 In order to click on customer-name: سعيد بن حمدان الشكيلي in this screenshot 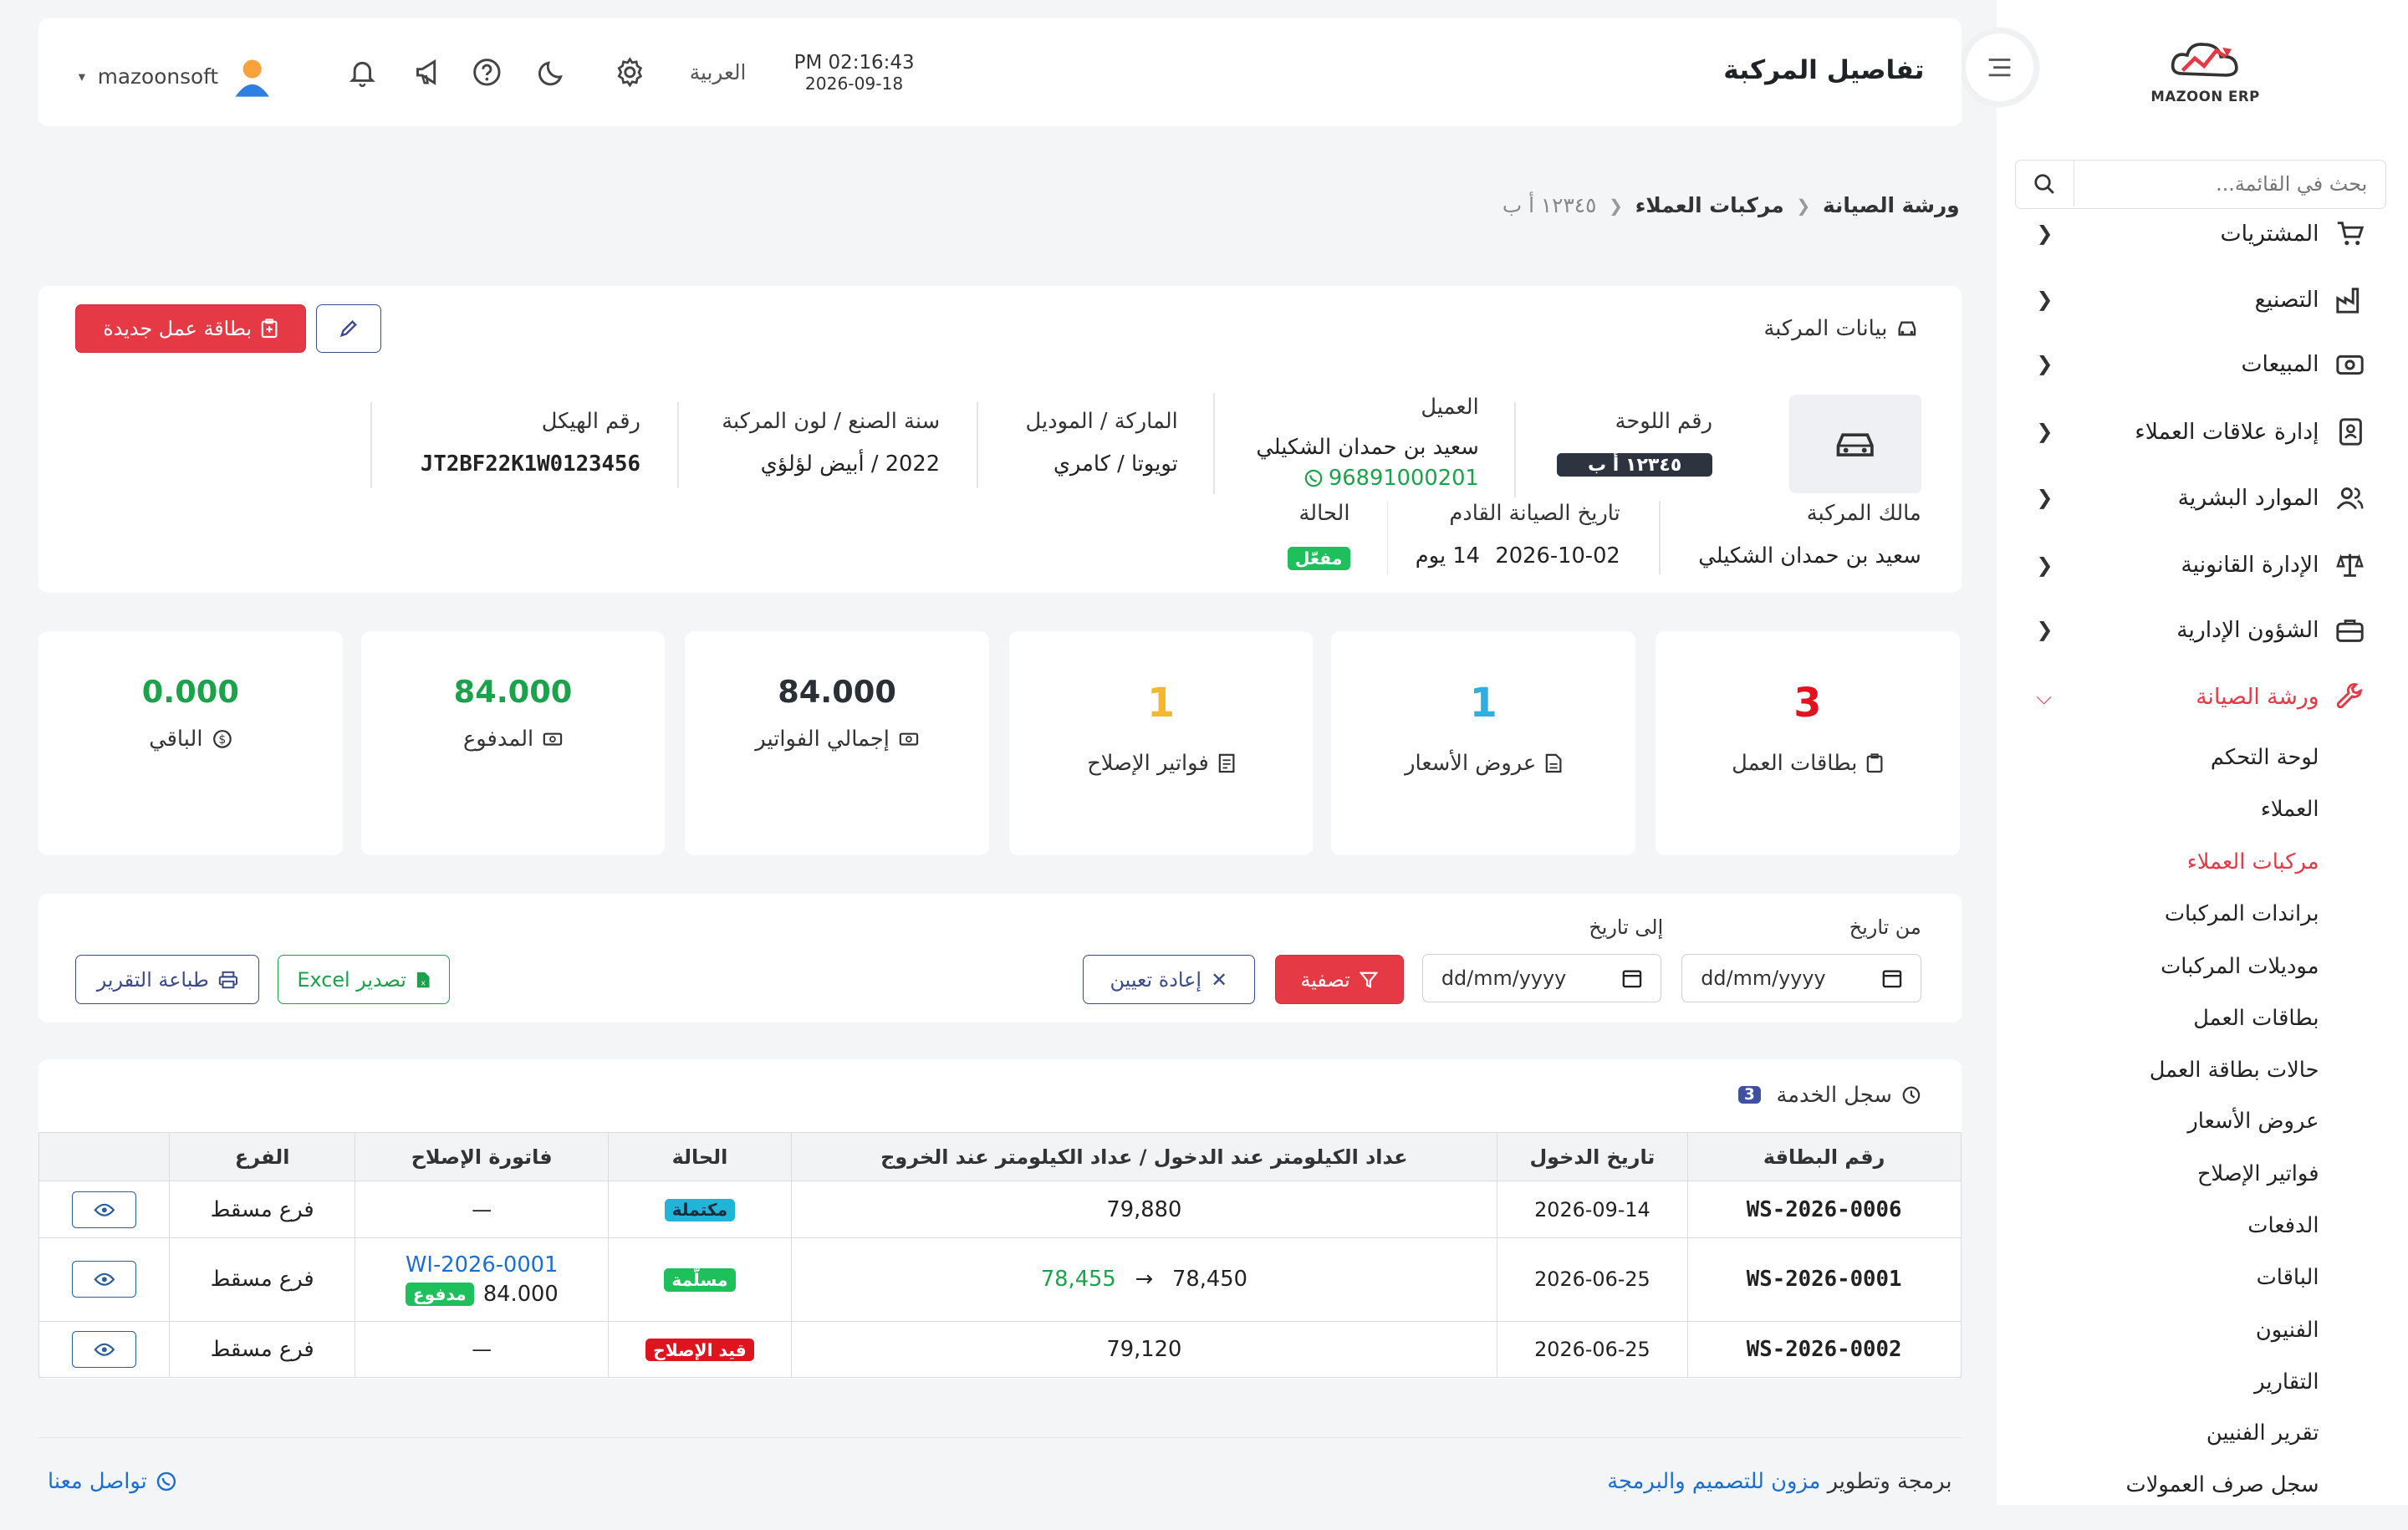, I will do `click(1367, 447)`.